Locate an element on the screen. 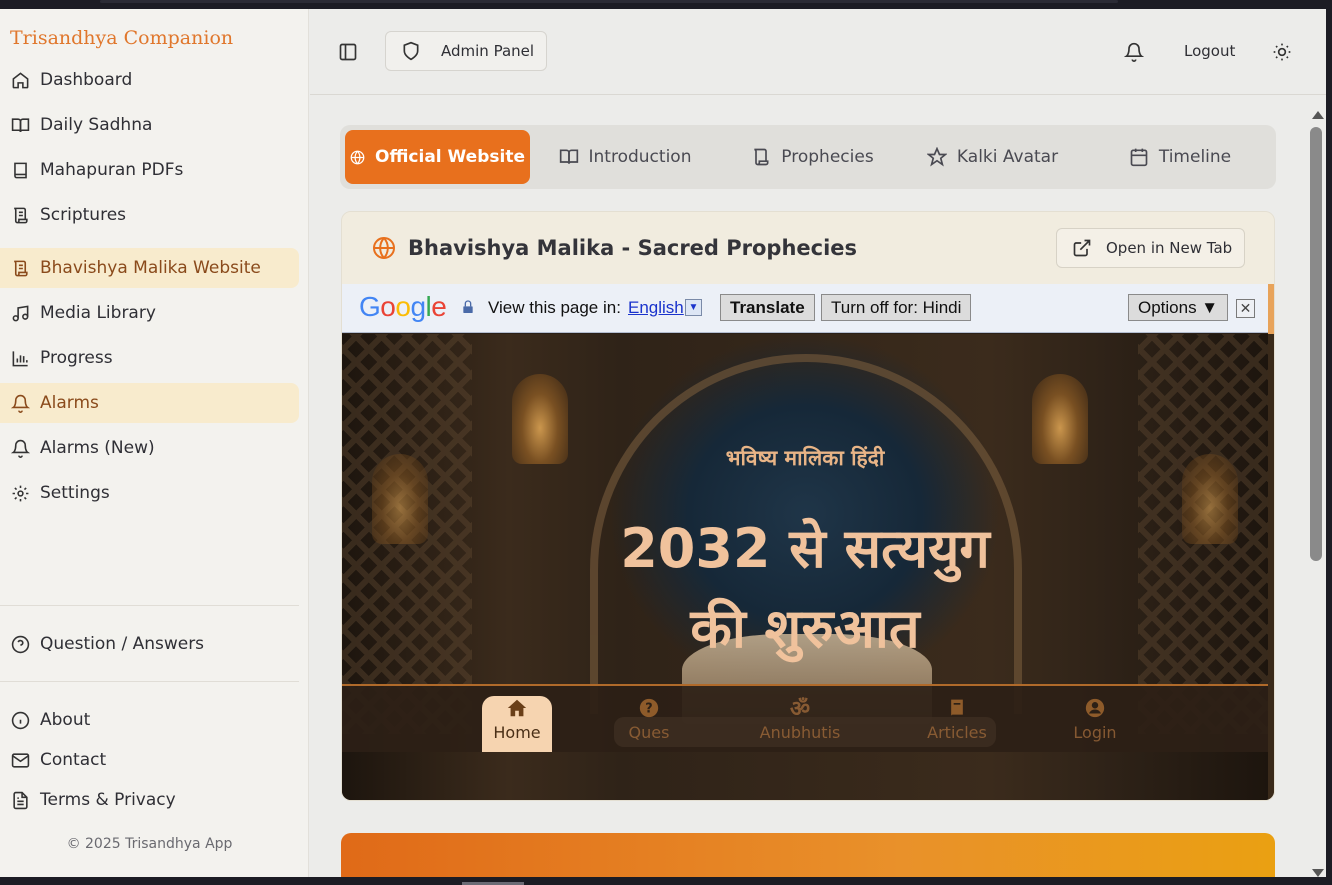  music-icon is located at coordinates (20, 313).